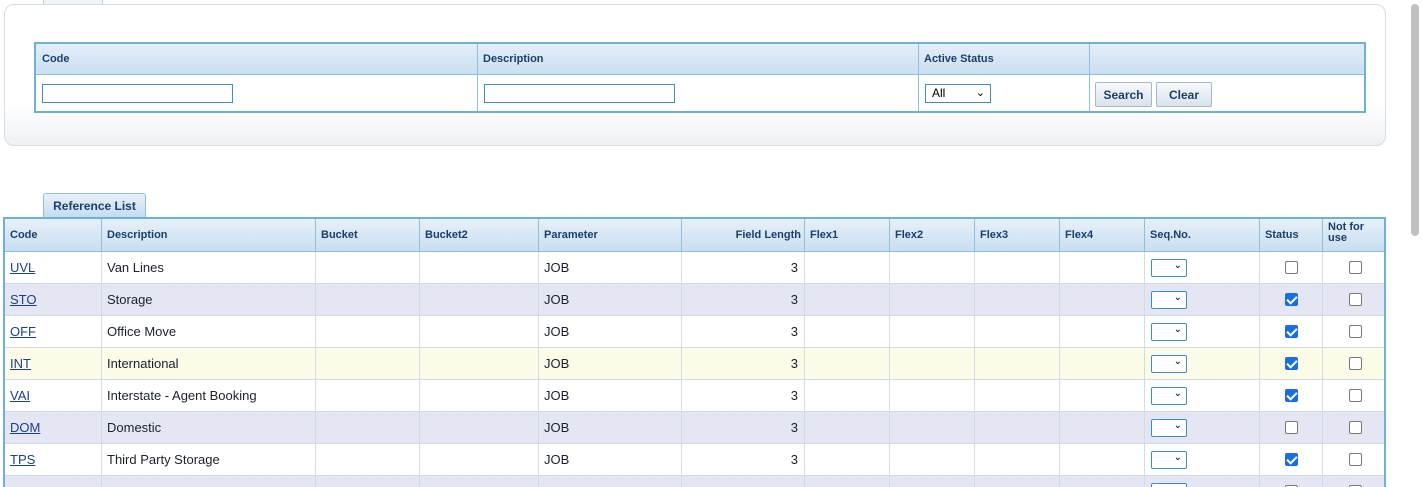 The image size is (1422, 487). What do you see at coordinates (446, 235) in the screenshot?
I see `col-header-bucket2-label: Bucket2` at bounding box center [446, 235].